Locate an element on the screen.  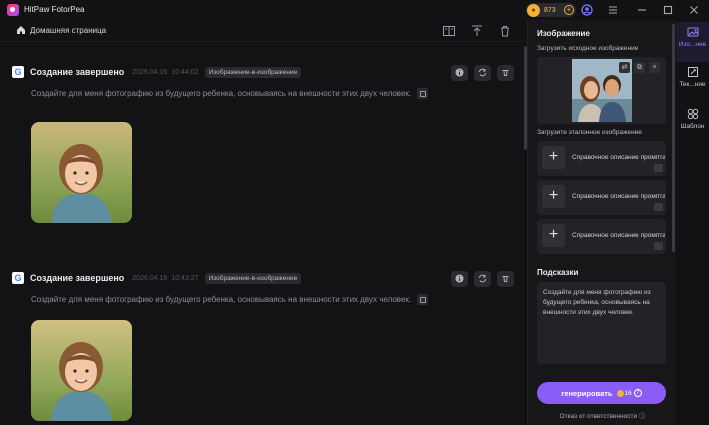
user-icon is located at coordinates (587, 10).